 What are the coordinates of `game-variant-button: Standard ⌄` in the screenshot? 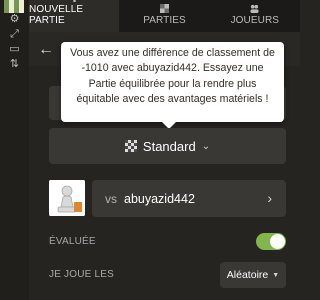 It's located at (167, 146).